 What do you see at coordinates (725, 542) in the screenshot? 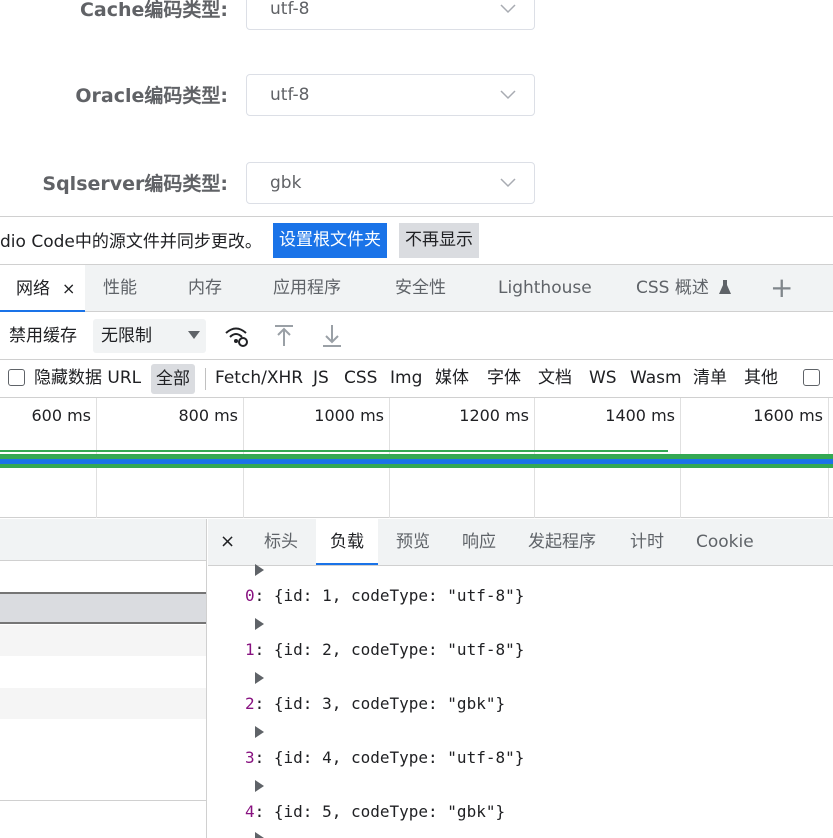
I see `tab-cookies: Cookie` at bounding box center [725, 542].